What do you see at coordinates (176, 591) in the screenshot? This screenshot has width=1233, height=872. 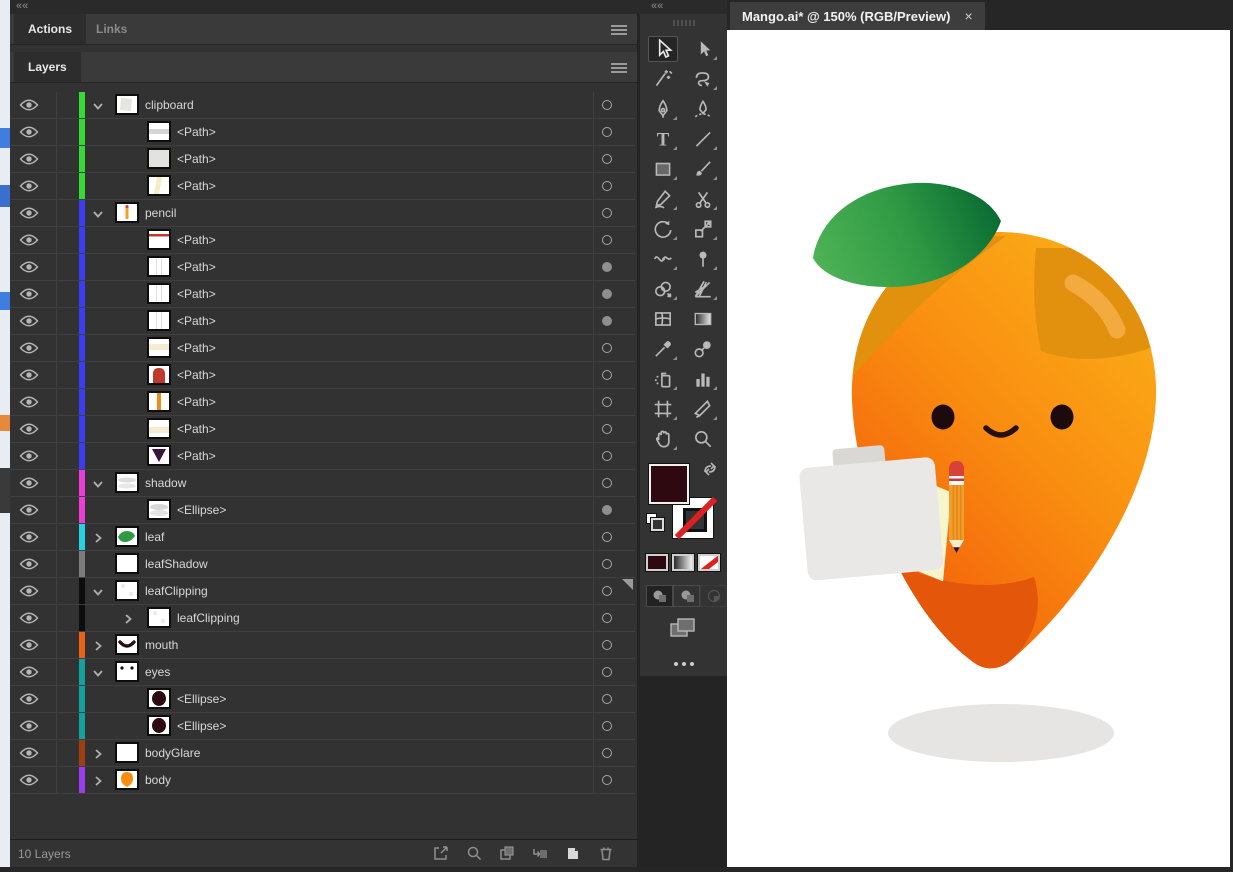 I see `layer-name: leafClipping` at bounding box center [176, 591].